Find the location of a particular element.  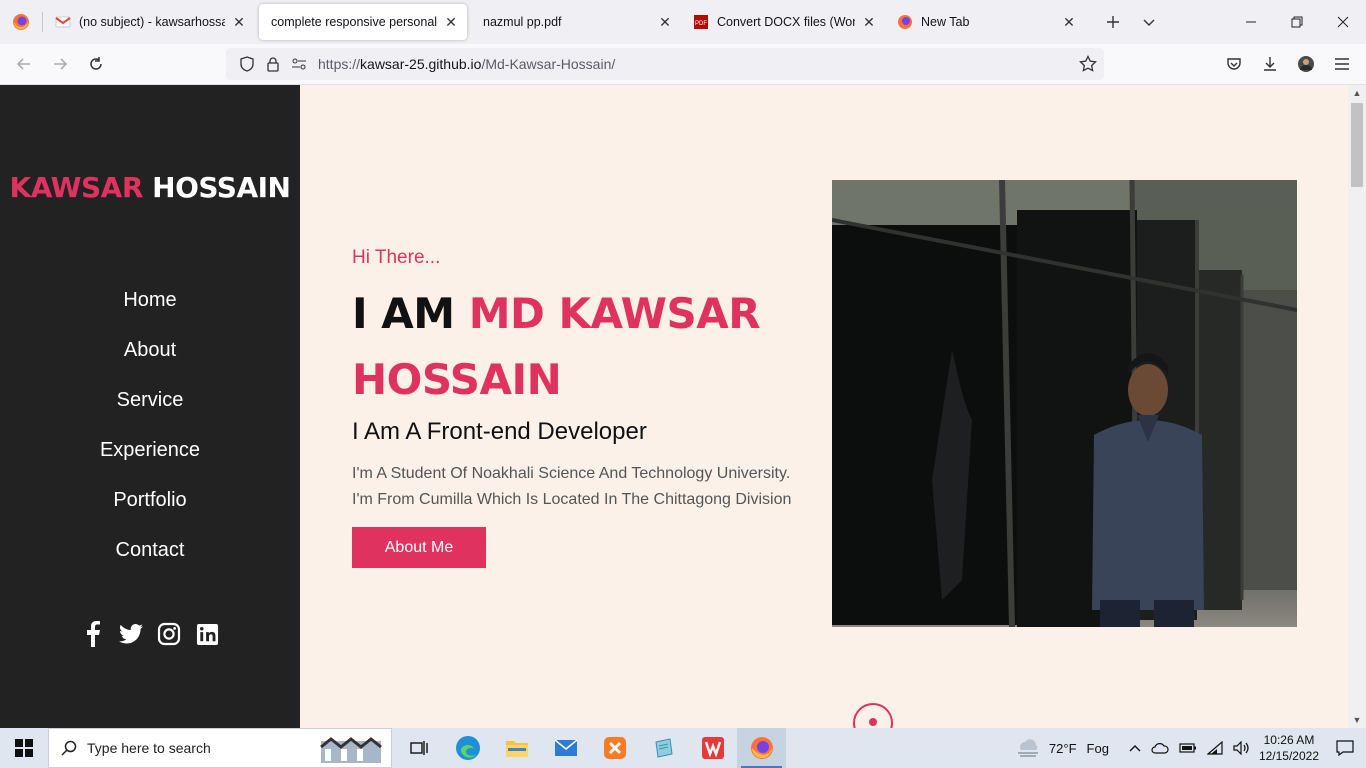

taskbar-app-firefox is located at coordinates (761, 748).